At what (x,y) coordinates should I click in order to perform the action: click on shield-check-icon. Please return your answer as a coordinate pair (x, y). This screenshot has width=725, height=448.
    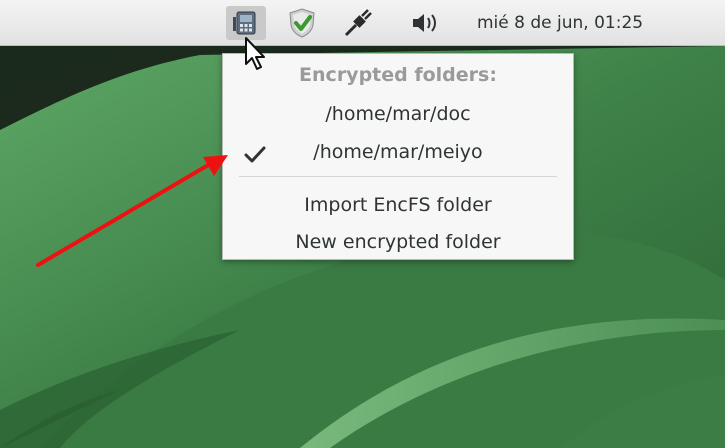
    Looking at the image, I should click on (302, 23).